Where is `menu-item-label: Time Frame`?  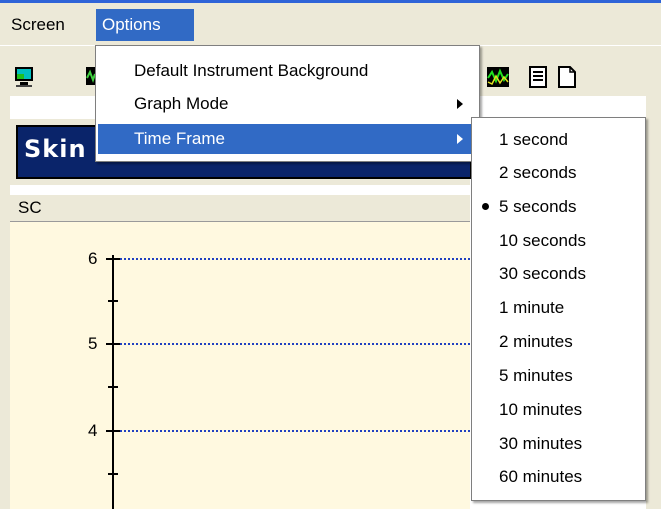
menu-item-label: Time Frame is located at coordinates (179, 138).